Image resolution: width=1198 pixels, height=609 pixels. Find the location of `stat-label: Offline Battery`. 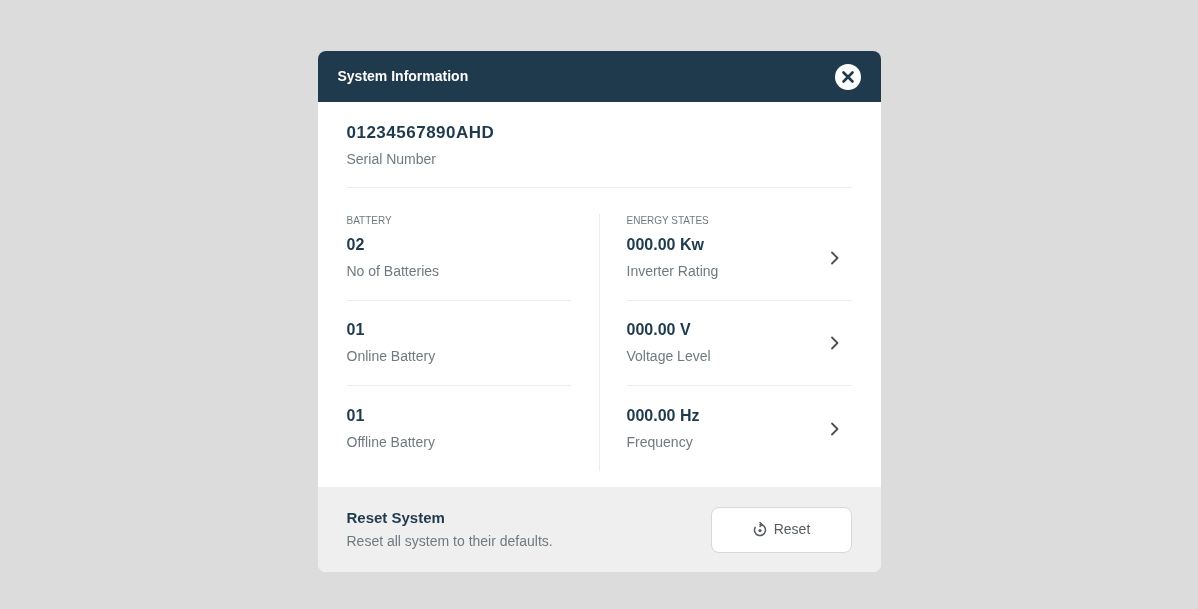

stat-label: Offline Battery is located at coordinates (390, 442).